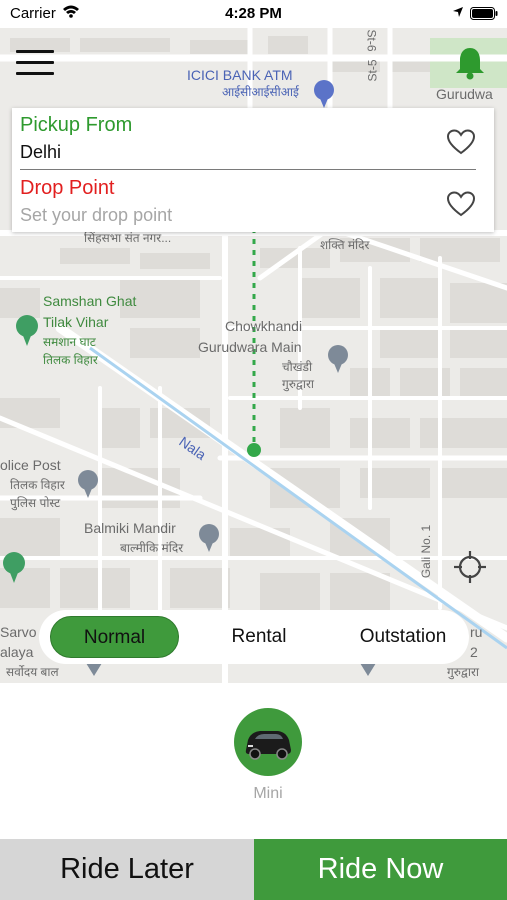 The width and height of the screenshot is (507, 900). I want to click on map-label-num2: 2, so click(474, 652).